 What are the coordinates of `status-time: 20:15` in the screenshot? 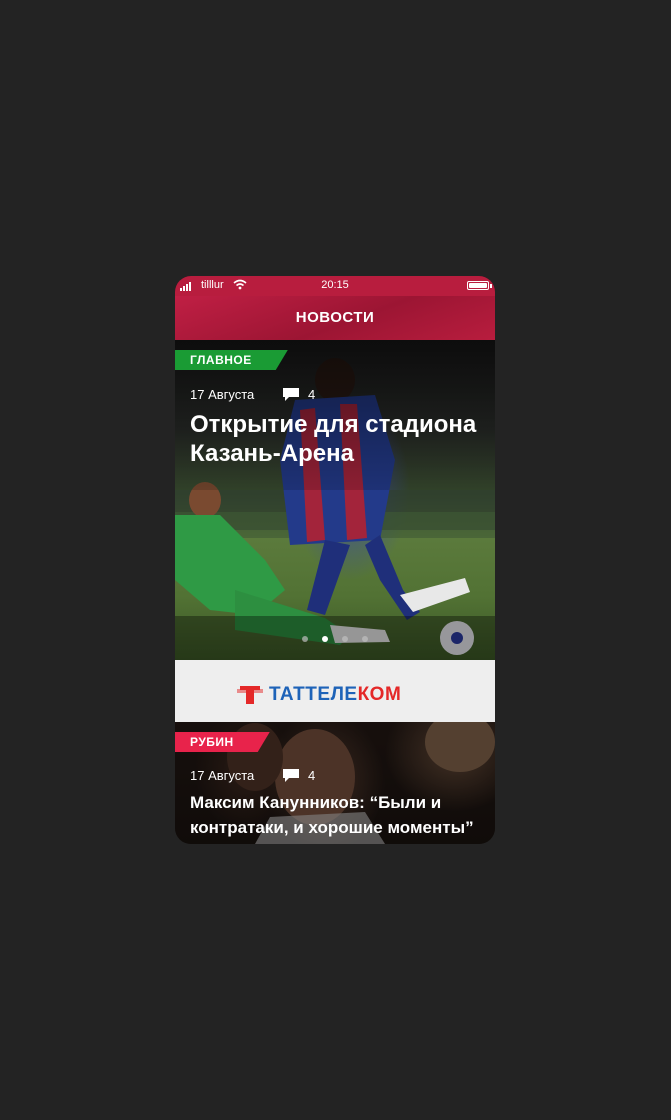 It's located at (335, 285).